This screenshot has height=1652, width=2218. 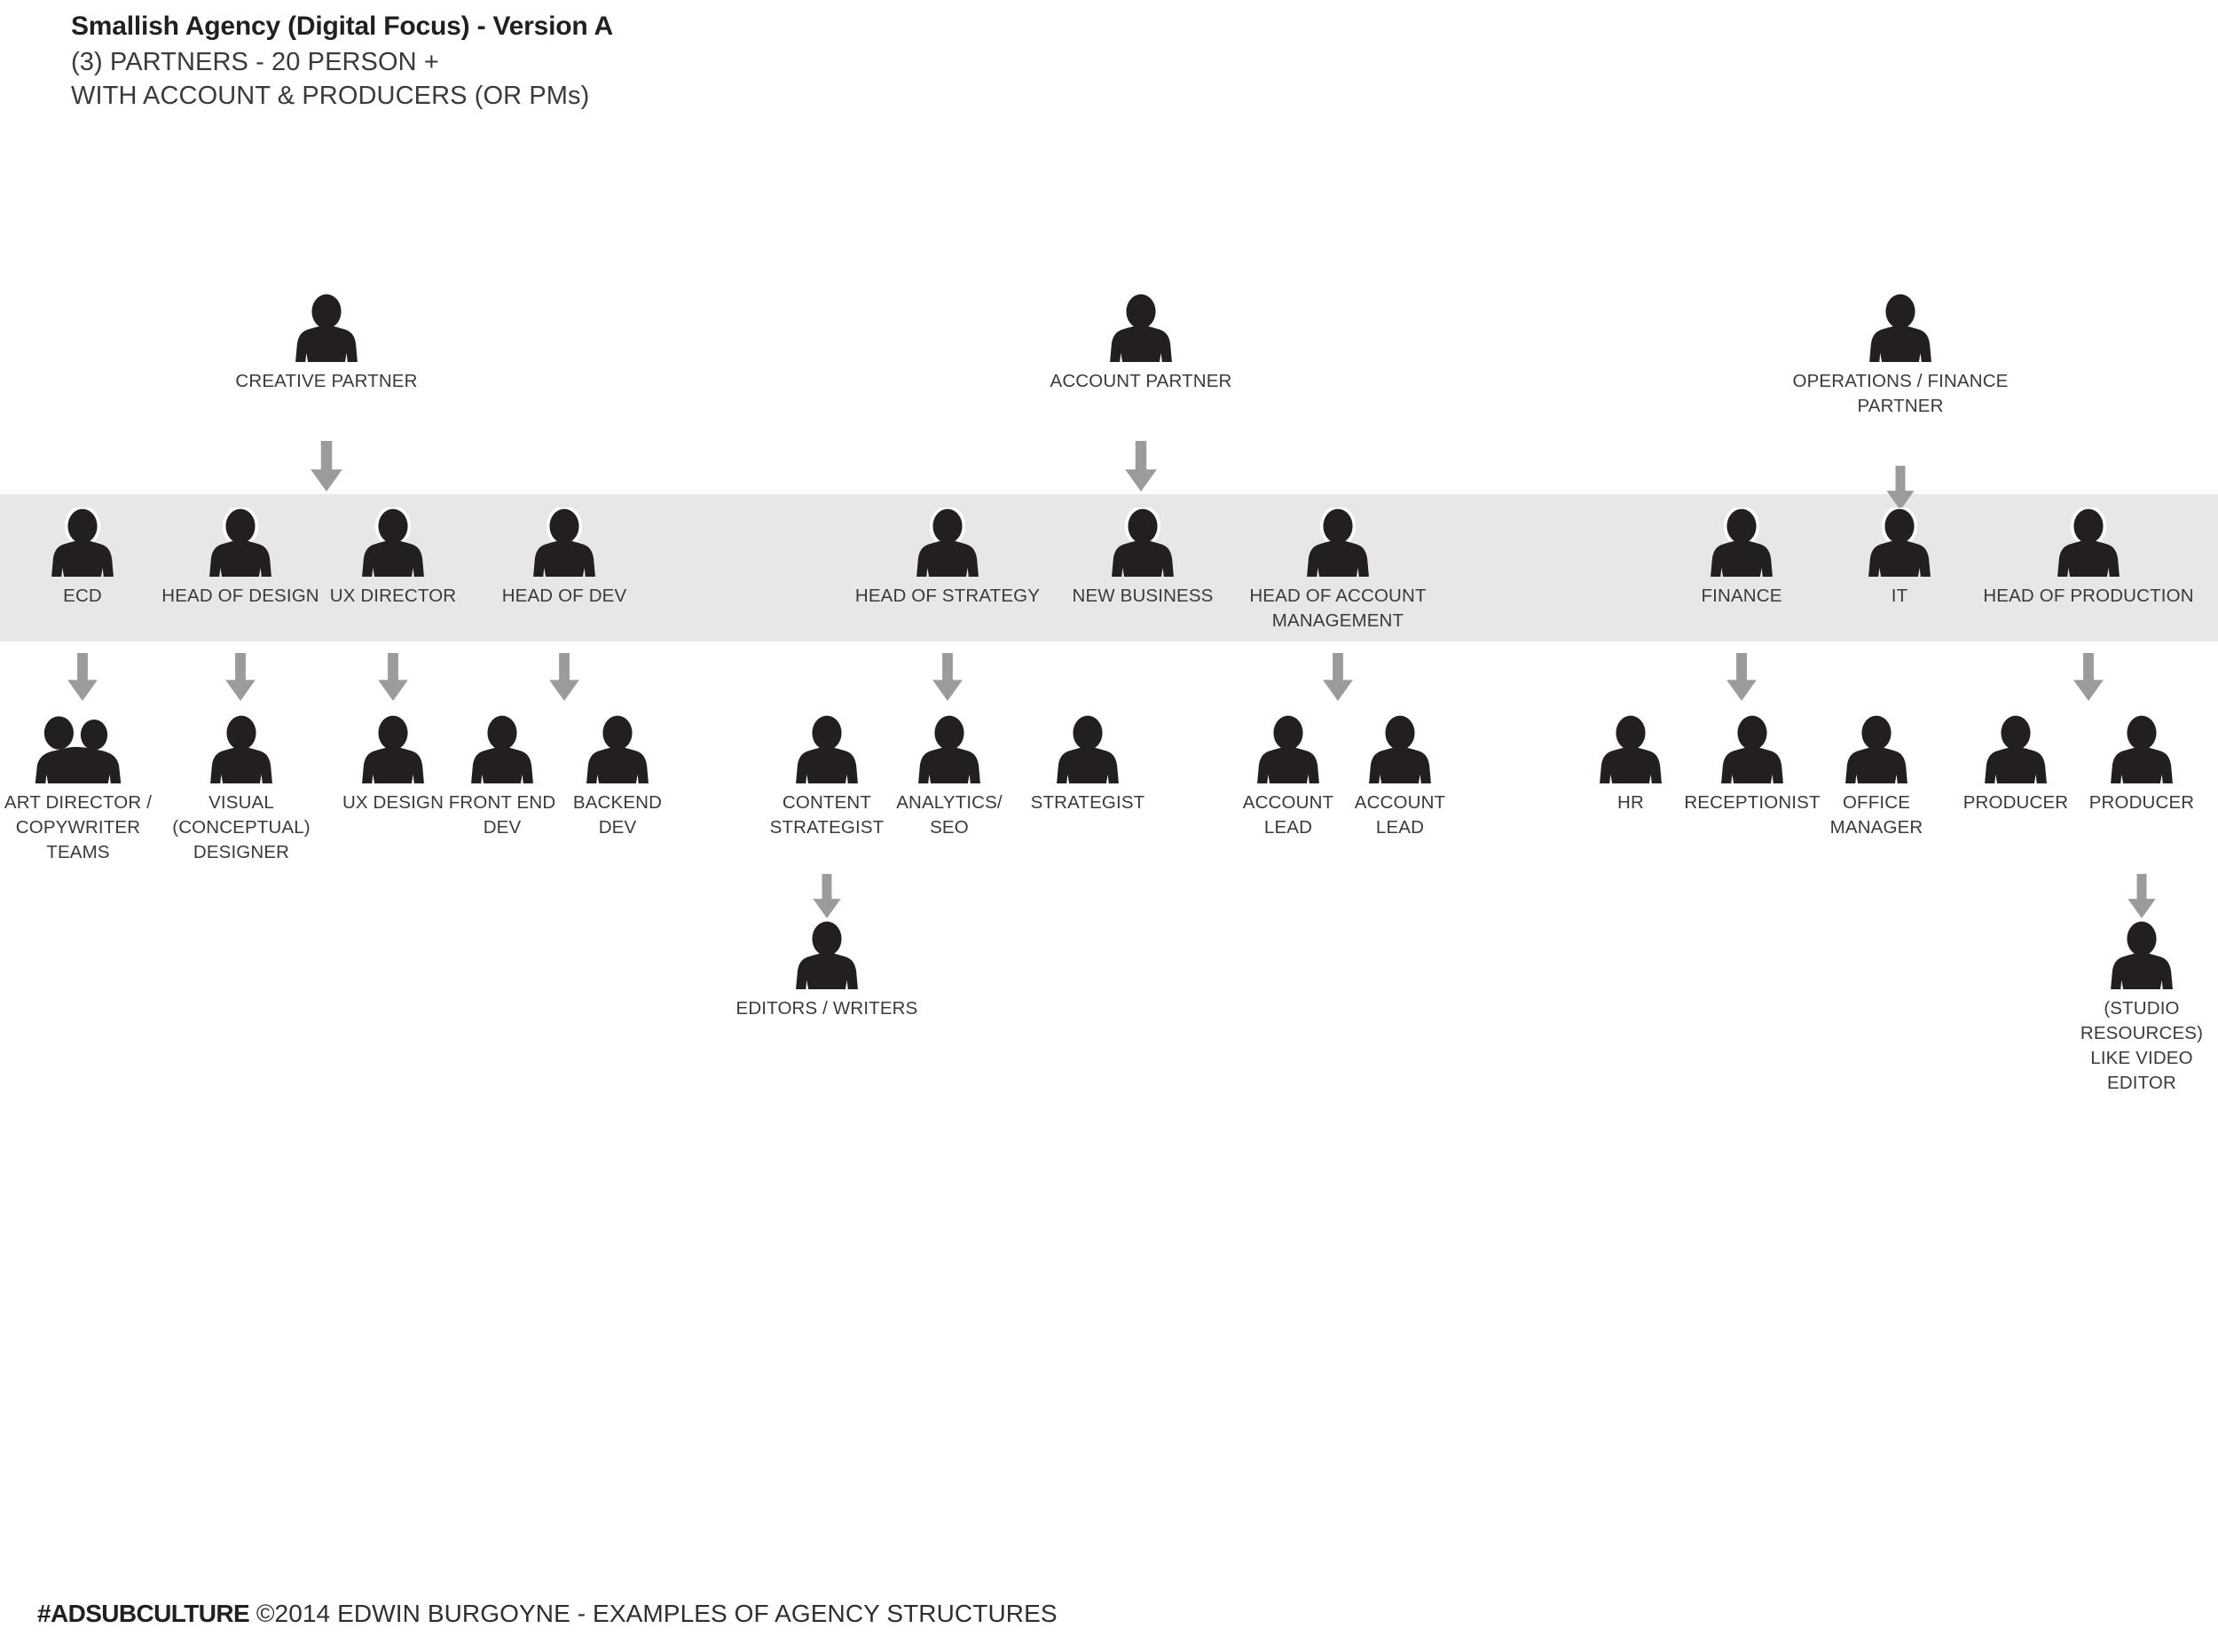 I want to click on org-node-operations-finance-partner: OPERATIONS / FINANCE PARTNER, so click(x=1900, y=356).